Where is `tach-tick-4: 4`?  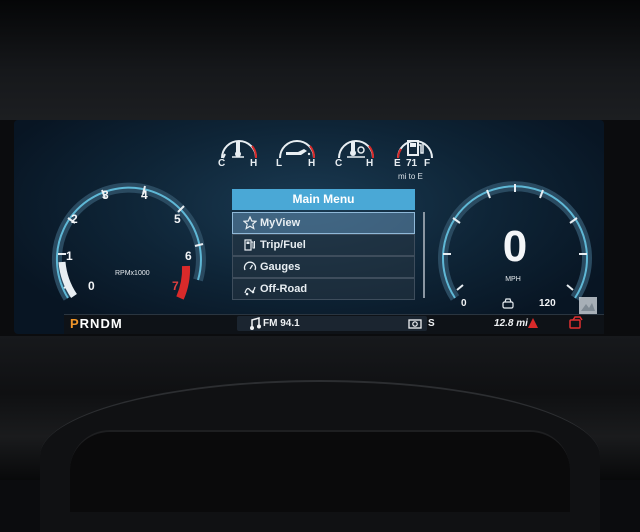
tach-tick-4: 4 is located at coordinates (144, 195).